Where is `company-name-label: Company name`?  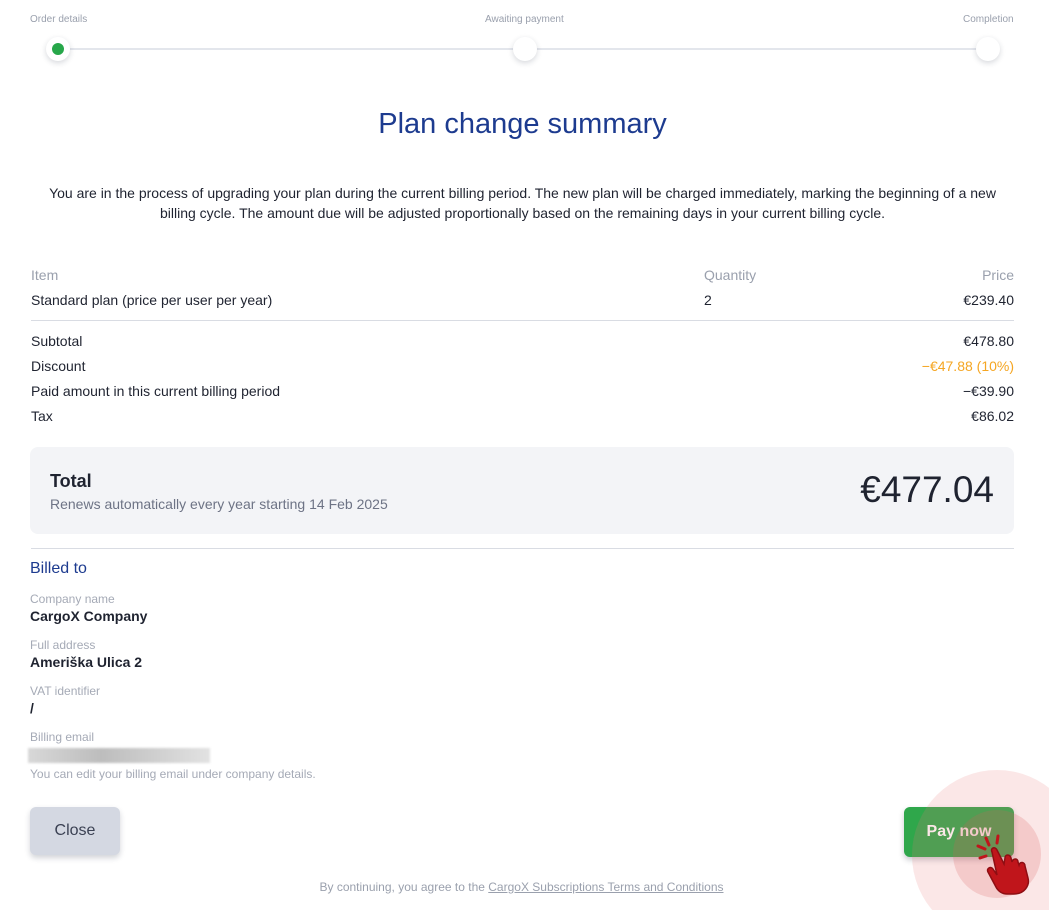
company-name-label: Company name is located at coordinates (72, 599).